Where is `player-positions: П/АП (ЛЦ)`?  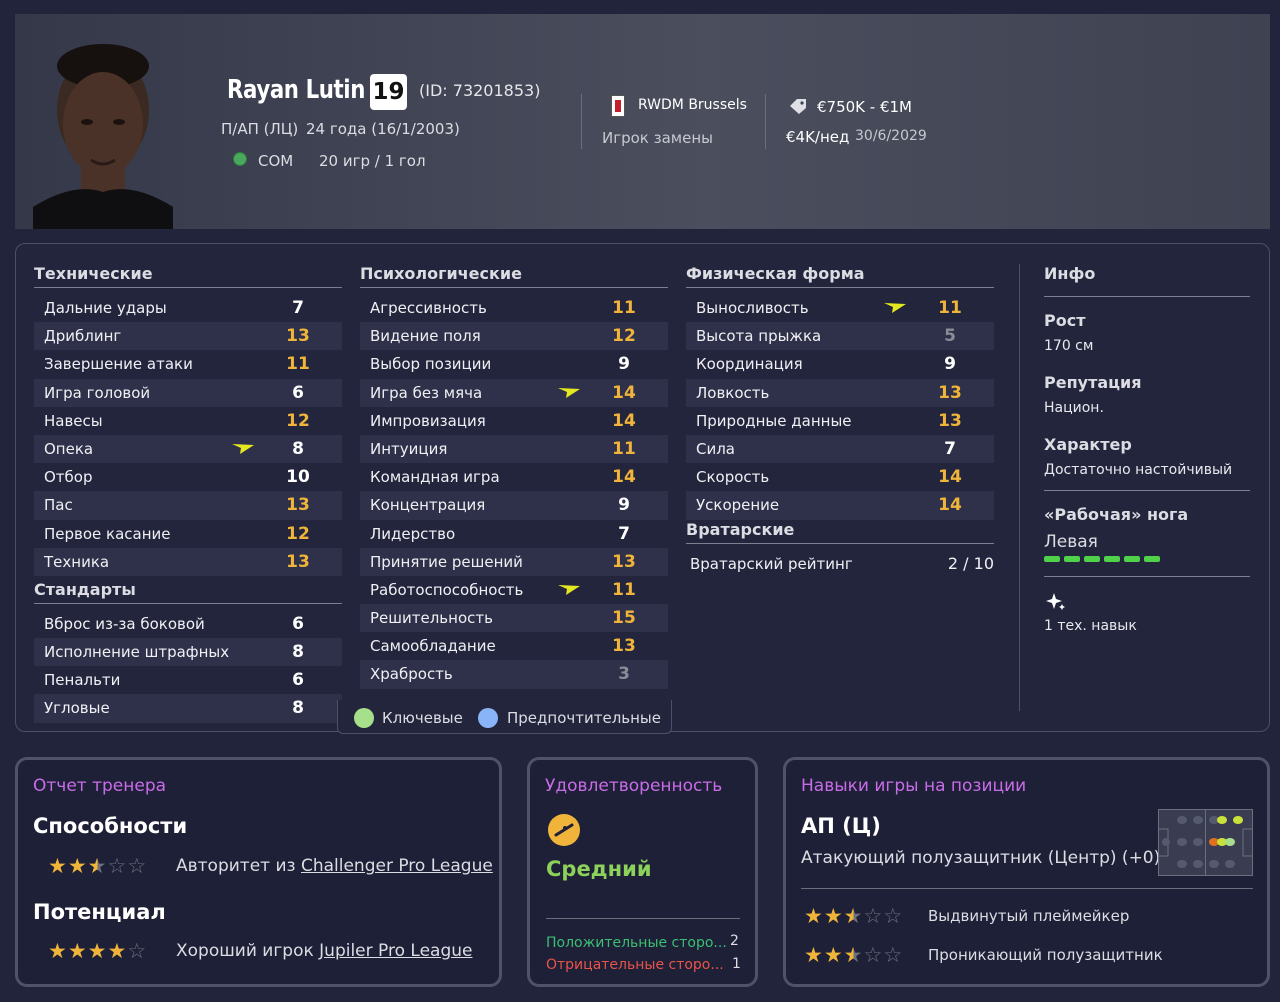
player-positions: П/АП (ЛЦ) is located at coordinates (260, 129).